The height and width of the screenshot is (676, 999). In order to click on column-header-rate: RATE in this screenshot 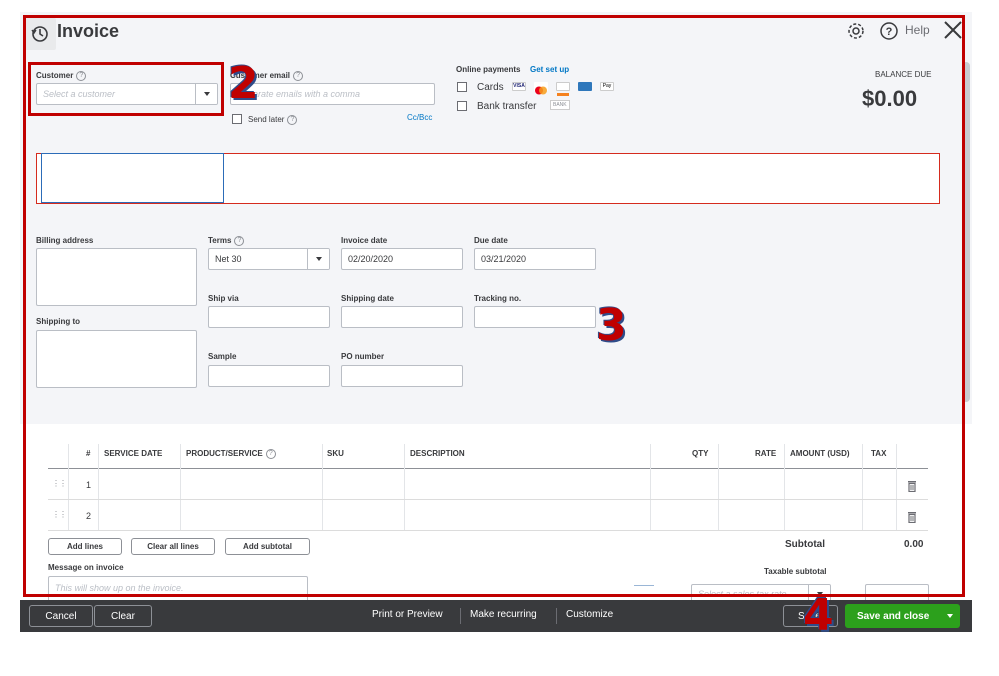, I will do `click(766, 453)`.